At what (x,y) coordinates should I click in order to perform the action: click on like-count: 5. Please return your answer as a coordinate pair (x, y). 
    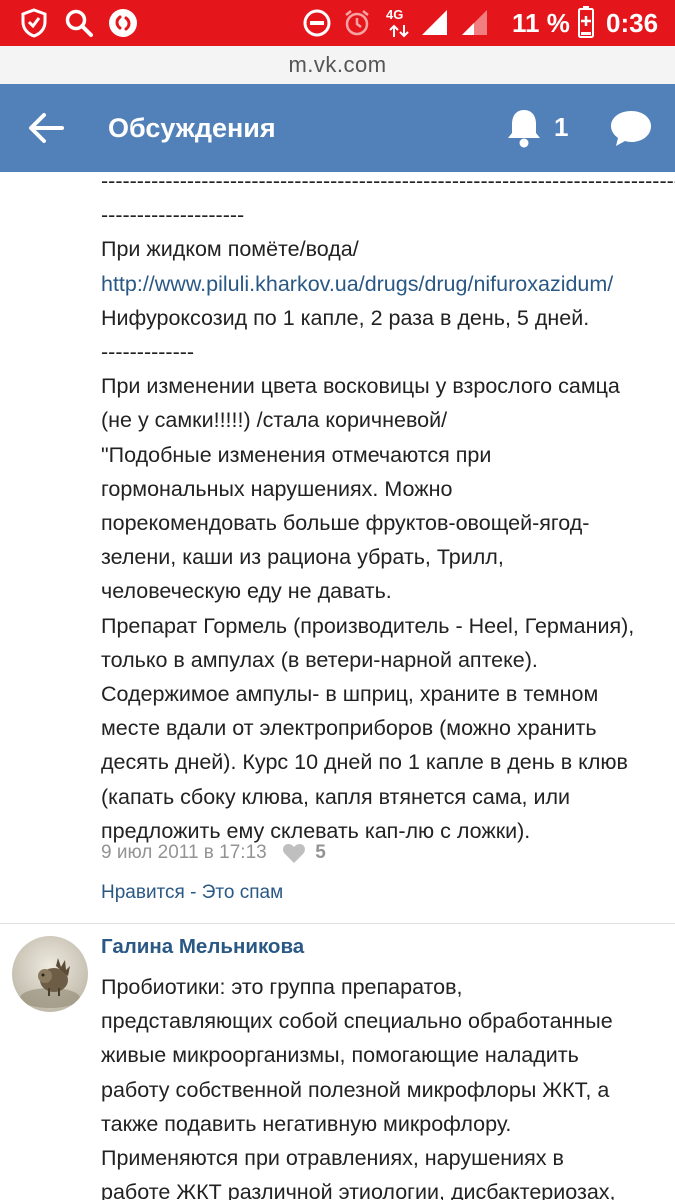
    Looking at the image, I should click on (320, 852).